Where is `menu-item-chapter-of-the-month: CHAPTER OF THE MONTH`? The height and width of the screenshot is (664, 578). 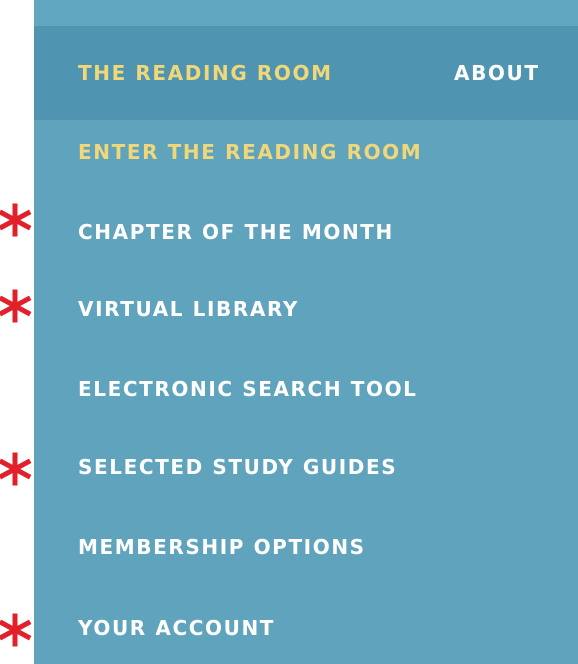 menu-item-chapter-of-the-month: CHAPTER OF THE MONTH is located at coordinates (236, 232).